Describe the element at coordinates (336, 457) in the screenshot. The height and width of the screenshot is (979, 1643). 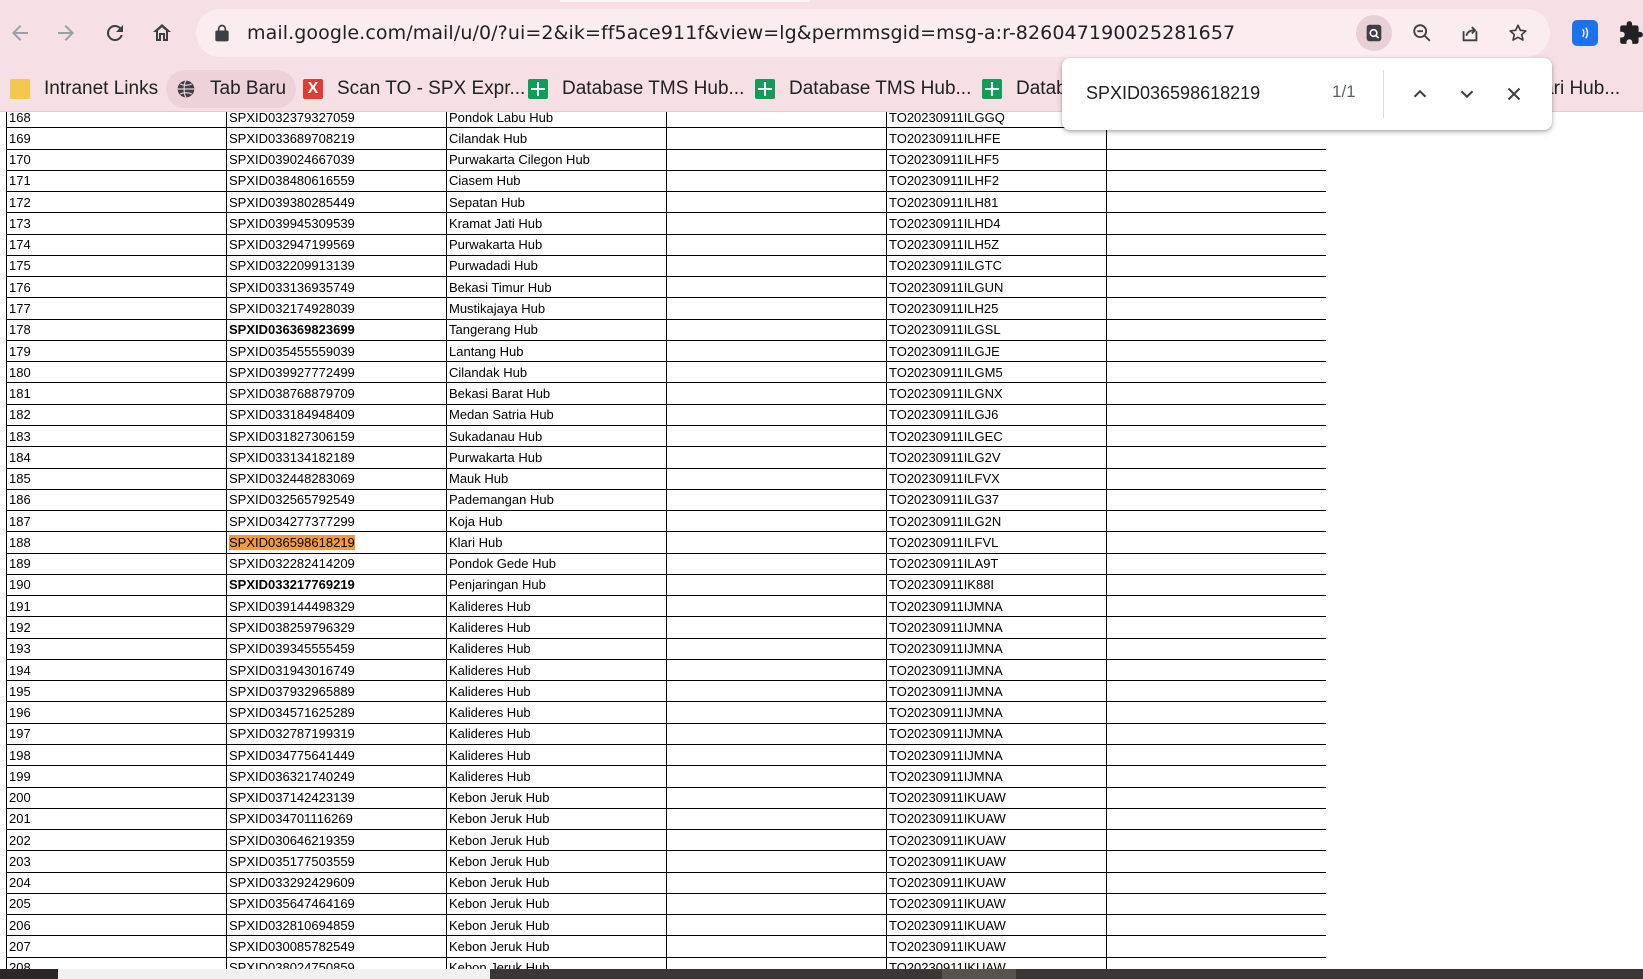
I see `shipment-id-cell: SPXID033134182189` at that location.